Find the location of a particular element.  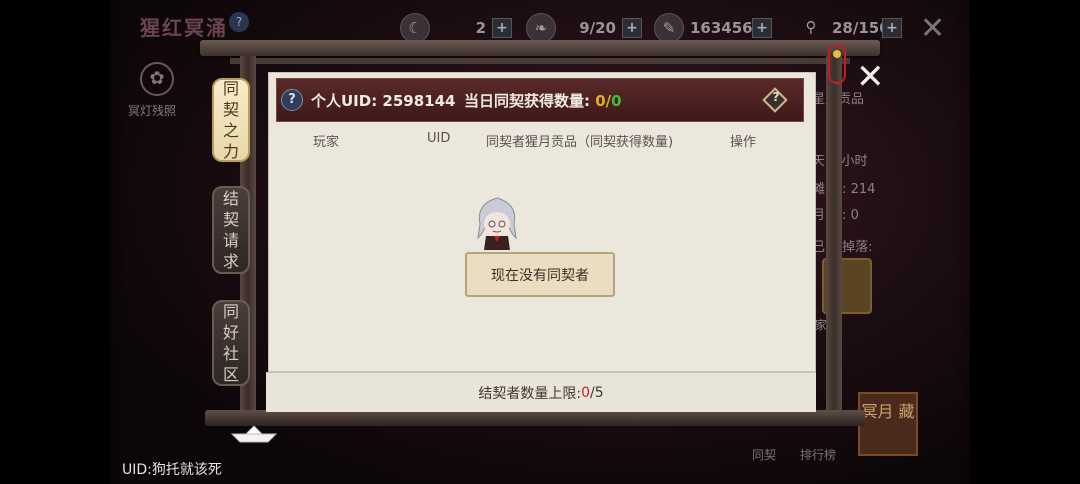

column-action: 操作 is located at coordinates (743, 142).